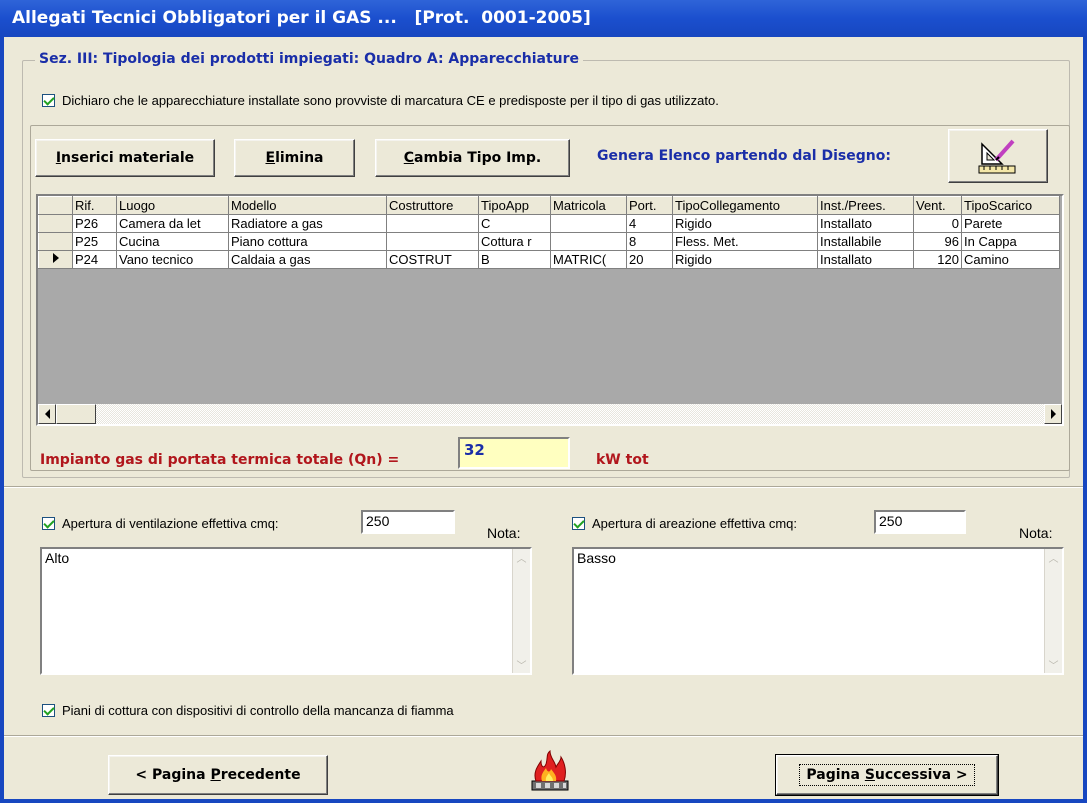 This screenshot has height=803, width=1087. Describe the element at coordinates (47, 414) in the screenshot. I see `scroll-left-button` at that location.